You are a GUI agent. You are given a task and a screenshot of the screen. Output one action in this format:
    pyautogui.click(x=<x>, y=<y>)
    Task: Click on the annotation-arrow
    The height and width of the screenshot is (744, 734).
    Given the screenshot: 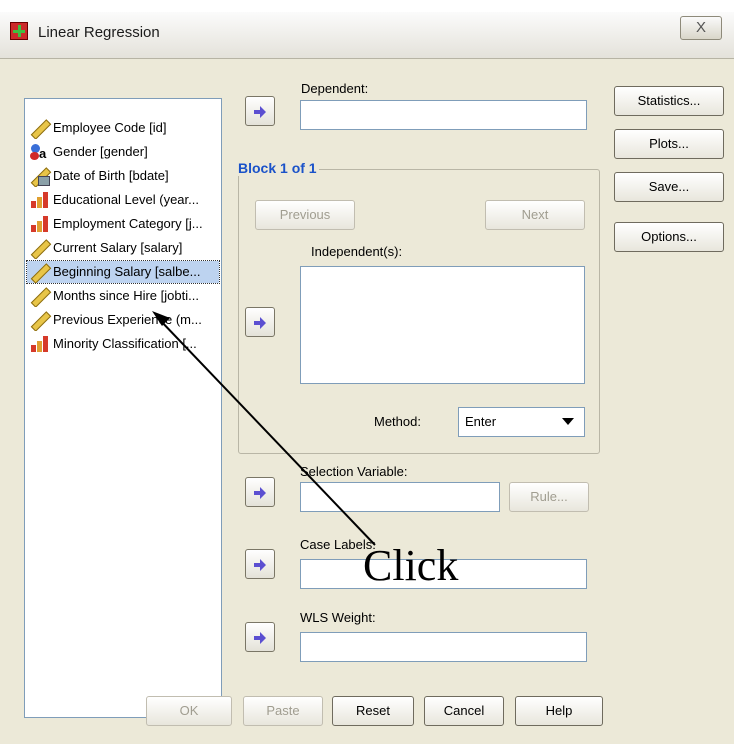 What is the action you would take?
    pyautogui.click(x=264, y=428)
    